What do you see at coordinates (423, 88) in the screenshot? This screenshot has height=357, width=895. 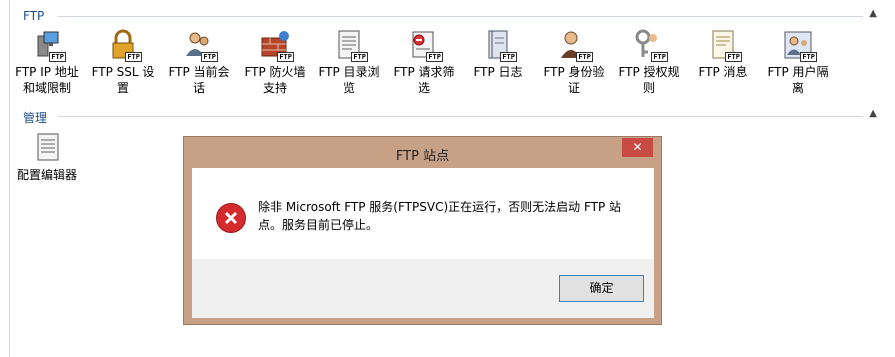 I see `feature-label-line2: 选` at bounding box center [423, 88].